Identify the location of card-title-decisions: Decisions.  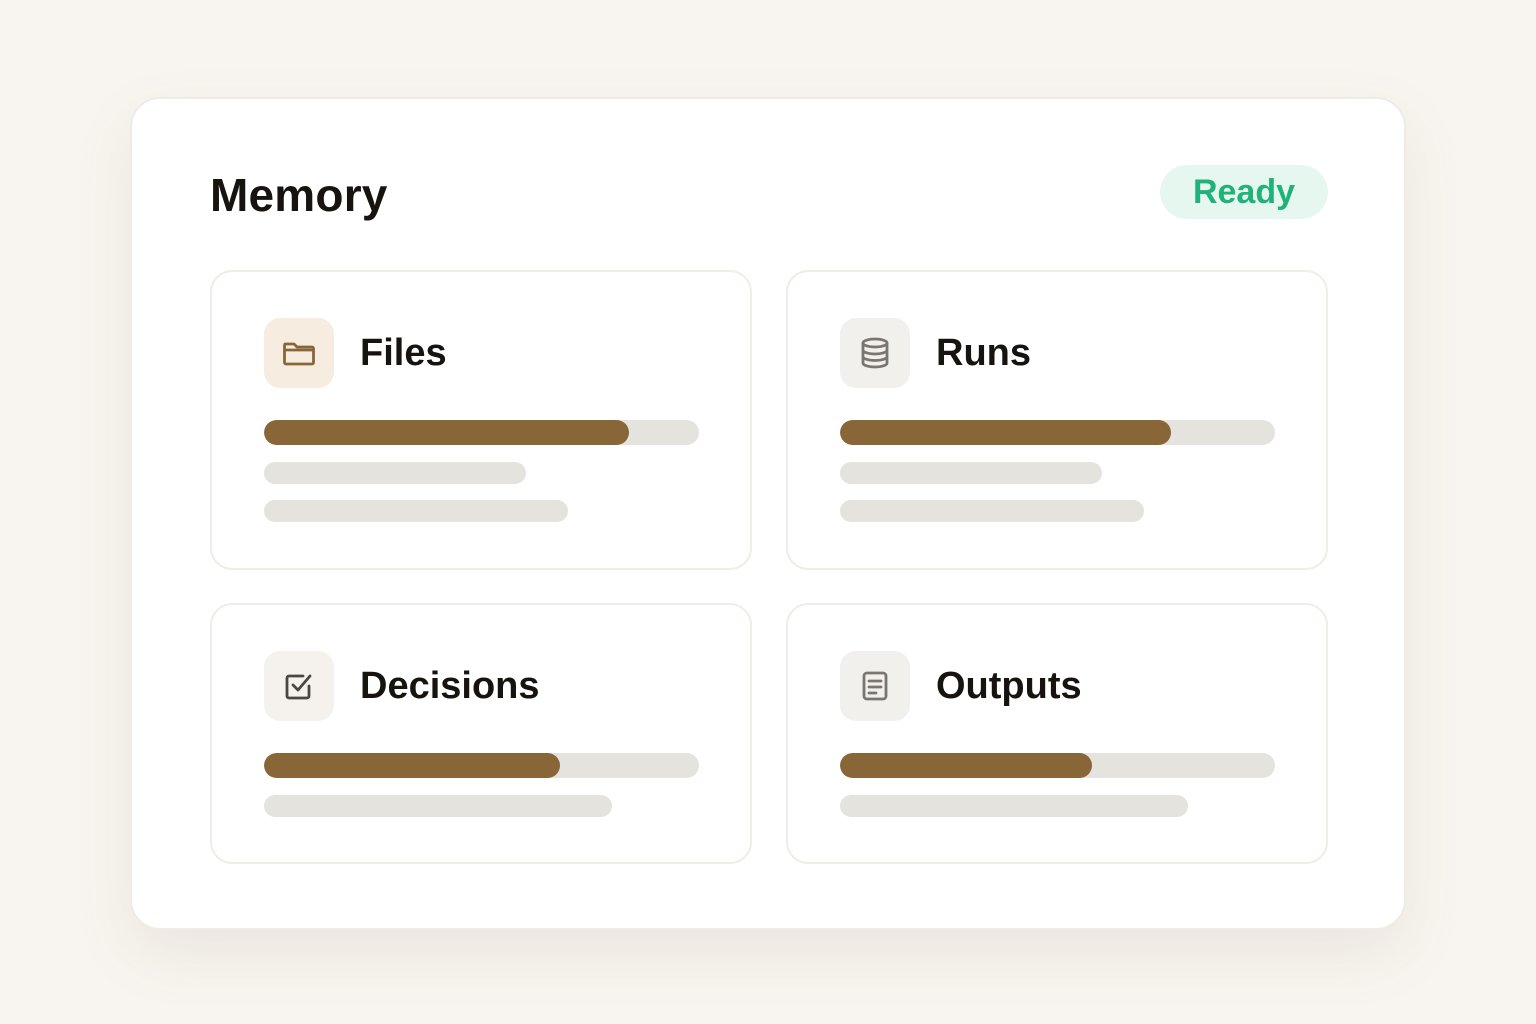
(450, 686).